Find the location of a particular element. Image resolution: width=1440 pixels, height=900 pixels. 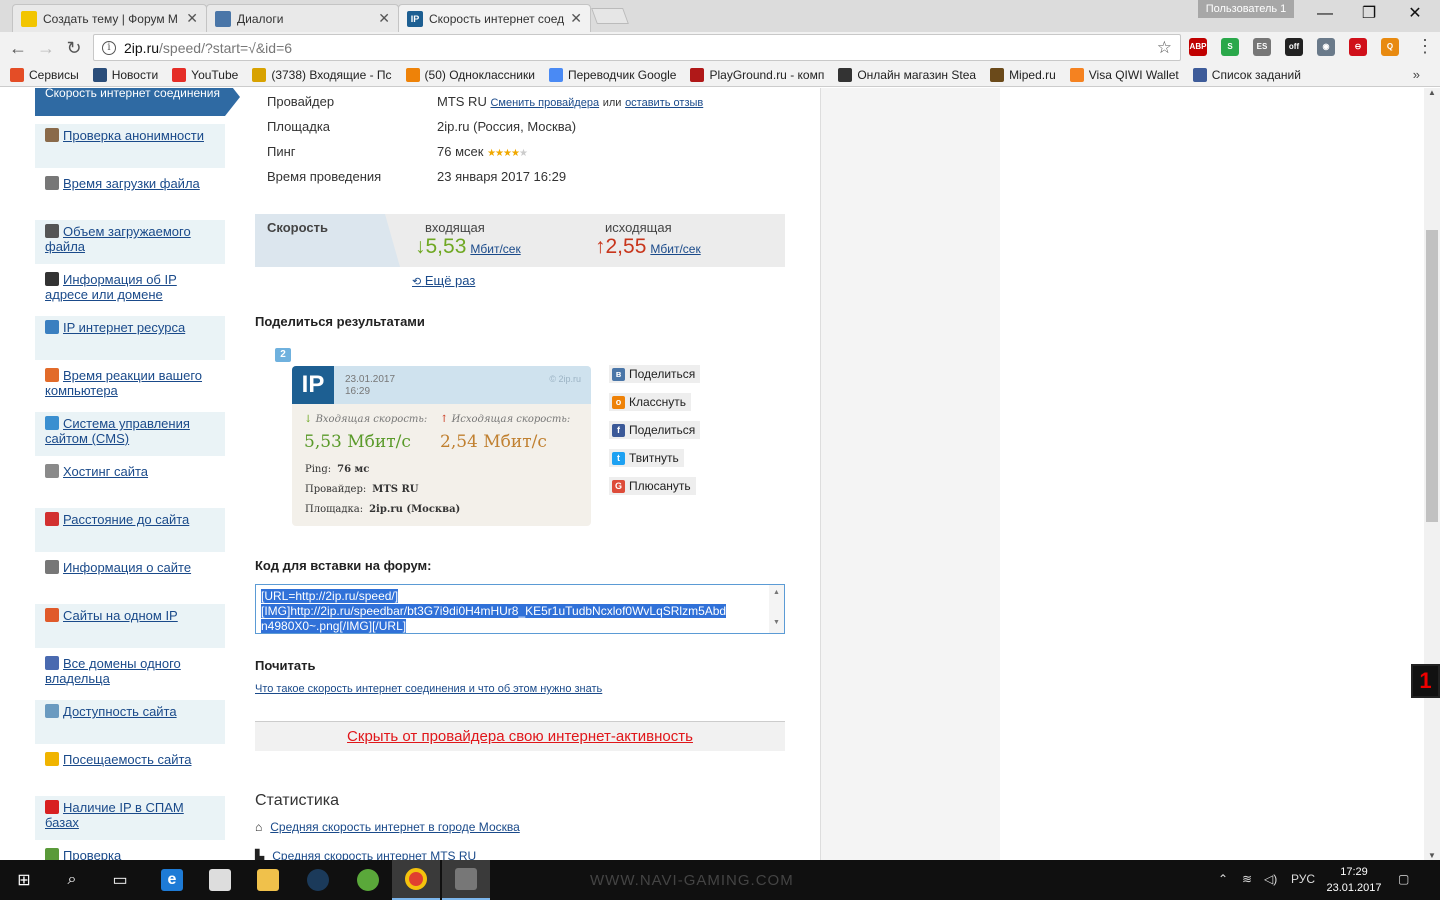

sidebar-item: Проверка is located at coordinates (130, 852).